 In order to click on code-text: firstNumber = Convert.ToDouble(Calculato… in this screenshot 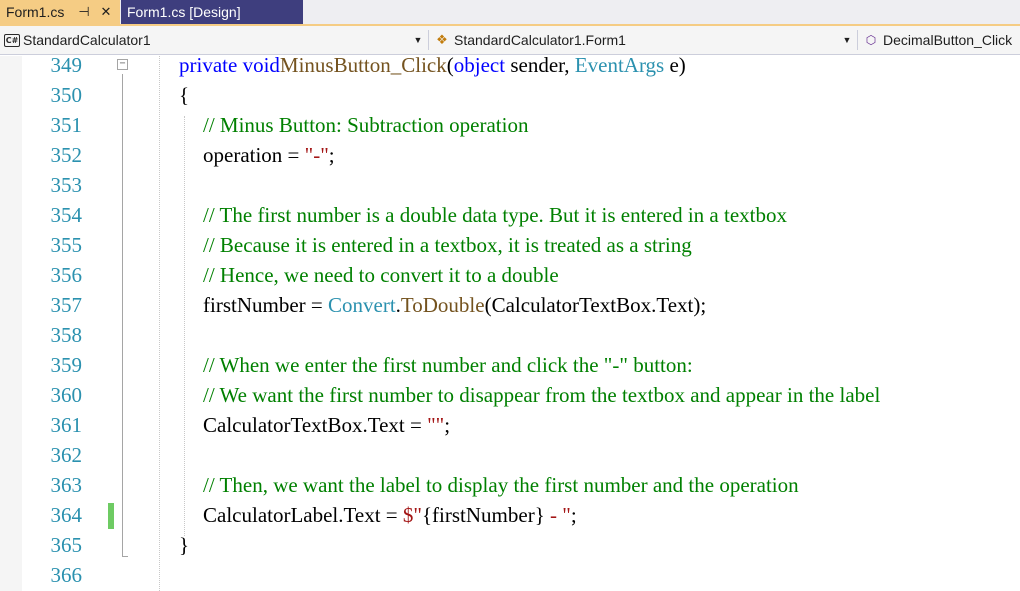, I will do `click(454, 305)`.